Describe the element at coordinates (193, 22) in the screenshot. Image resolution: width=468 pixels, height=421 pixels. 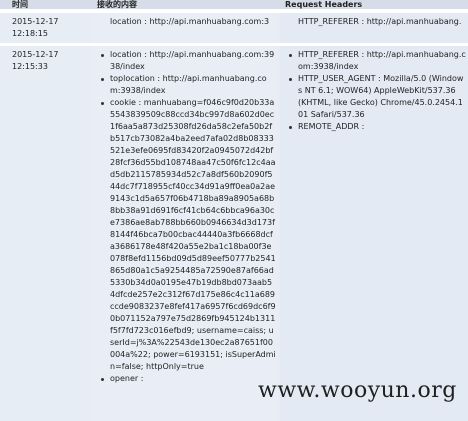
I see `list-item: location : http://api.manhuabang.com:3` at that location.